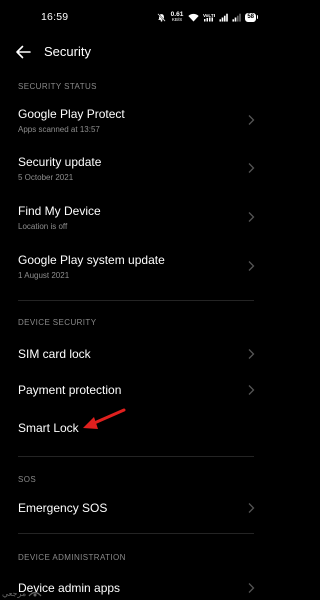 The height and width of the screenshot is (600, 320). I want to click on status-icons: 0.61 KB/S VoLTE 58, so click(207, 17).